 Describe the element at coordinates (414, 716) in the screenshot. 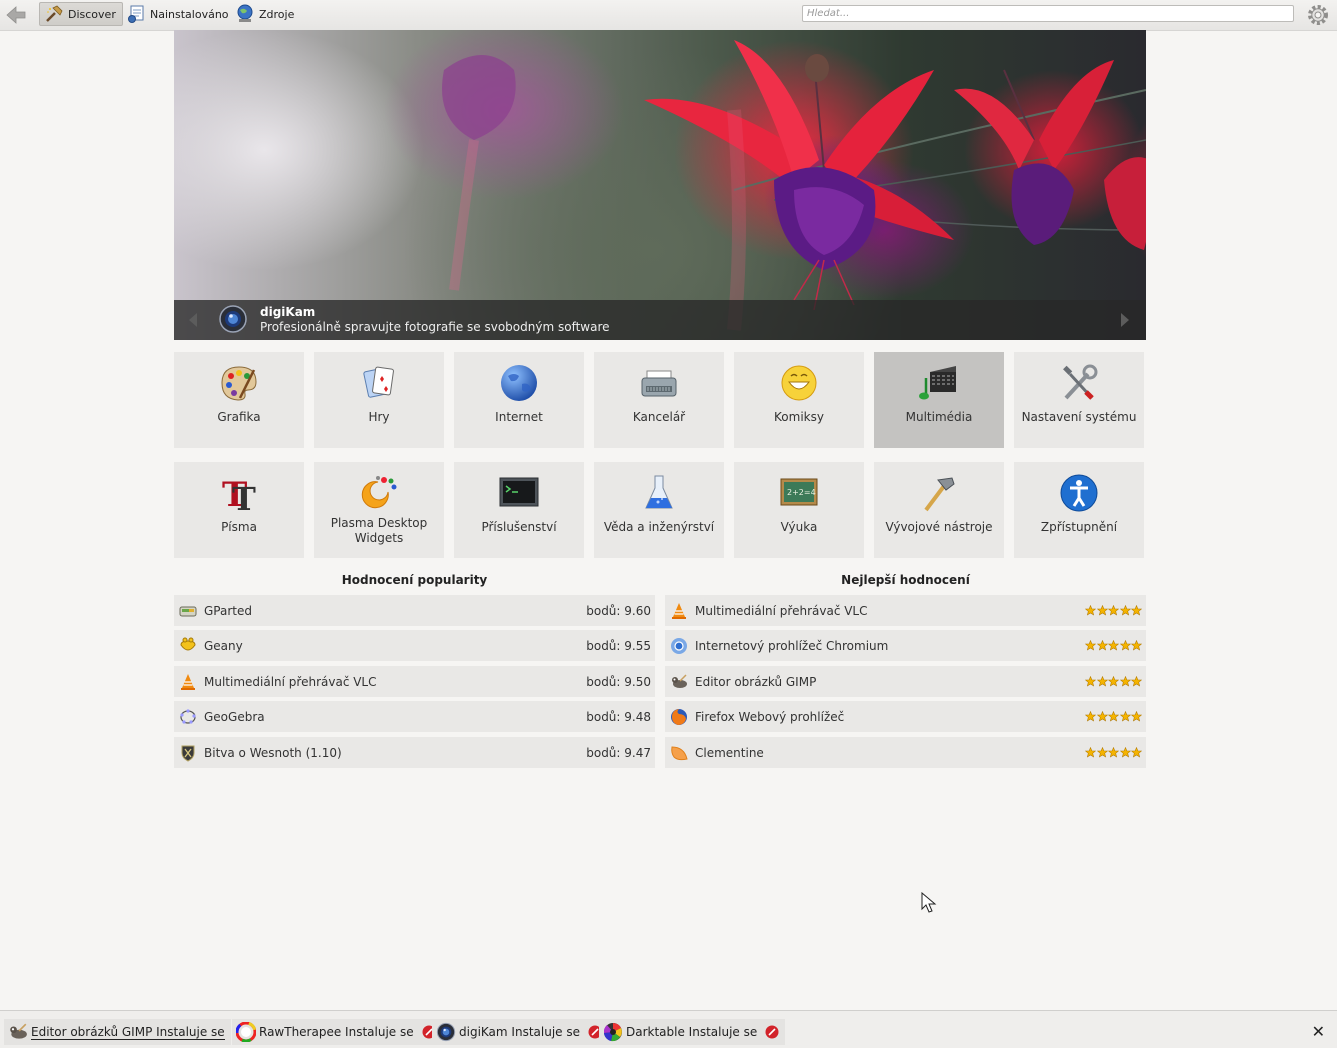

I see `popularity-row: GeoGebra bodů: 9.48` at that location.